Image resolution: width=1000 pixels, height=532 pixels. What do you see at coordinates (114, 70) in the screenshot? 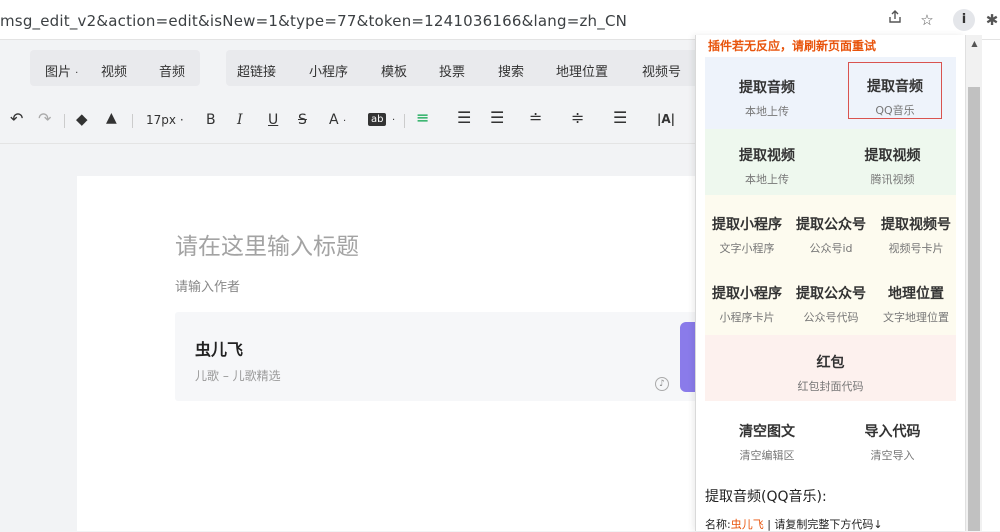
I see `insert-video-button: 视频` at bounding box center [114, 70].